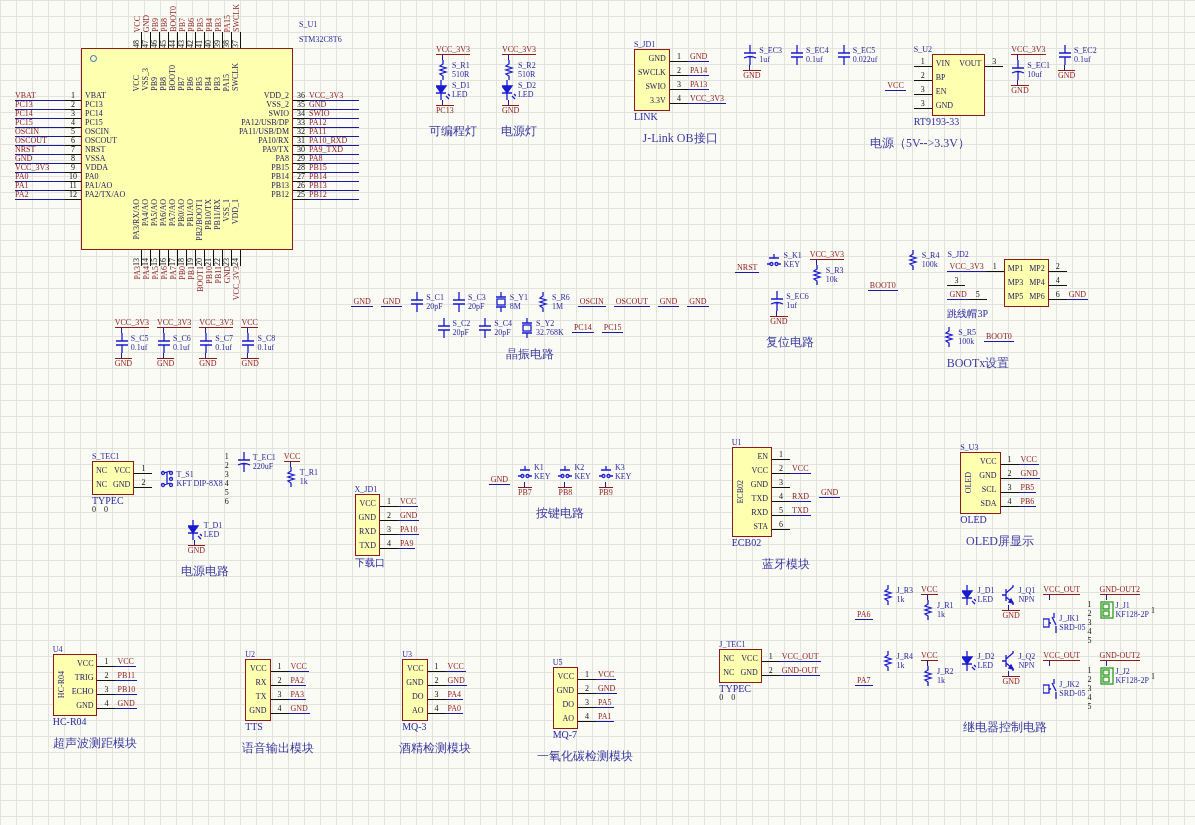 The width and height of the screenshot is (1195, 825). Describe the element at coordinates (277, 748) in the screenshot. I see `circuit-title: 语音输出模块` at that location.